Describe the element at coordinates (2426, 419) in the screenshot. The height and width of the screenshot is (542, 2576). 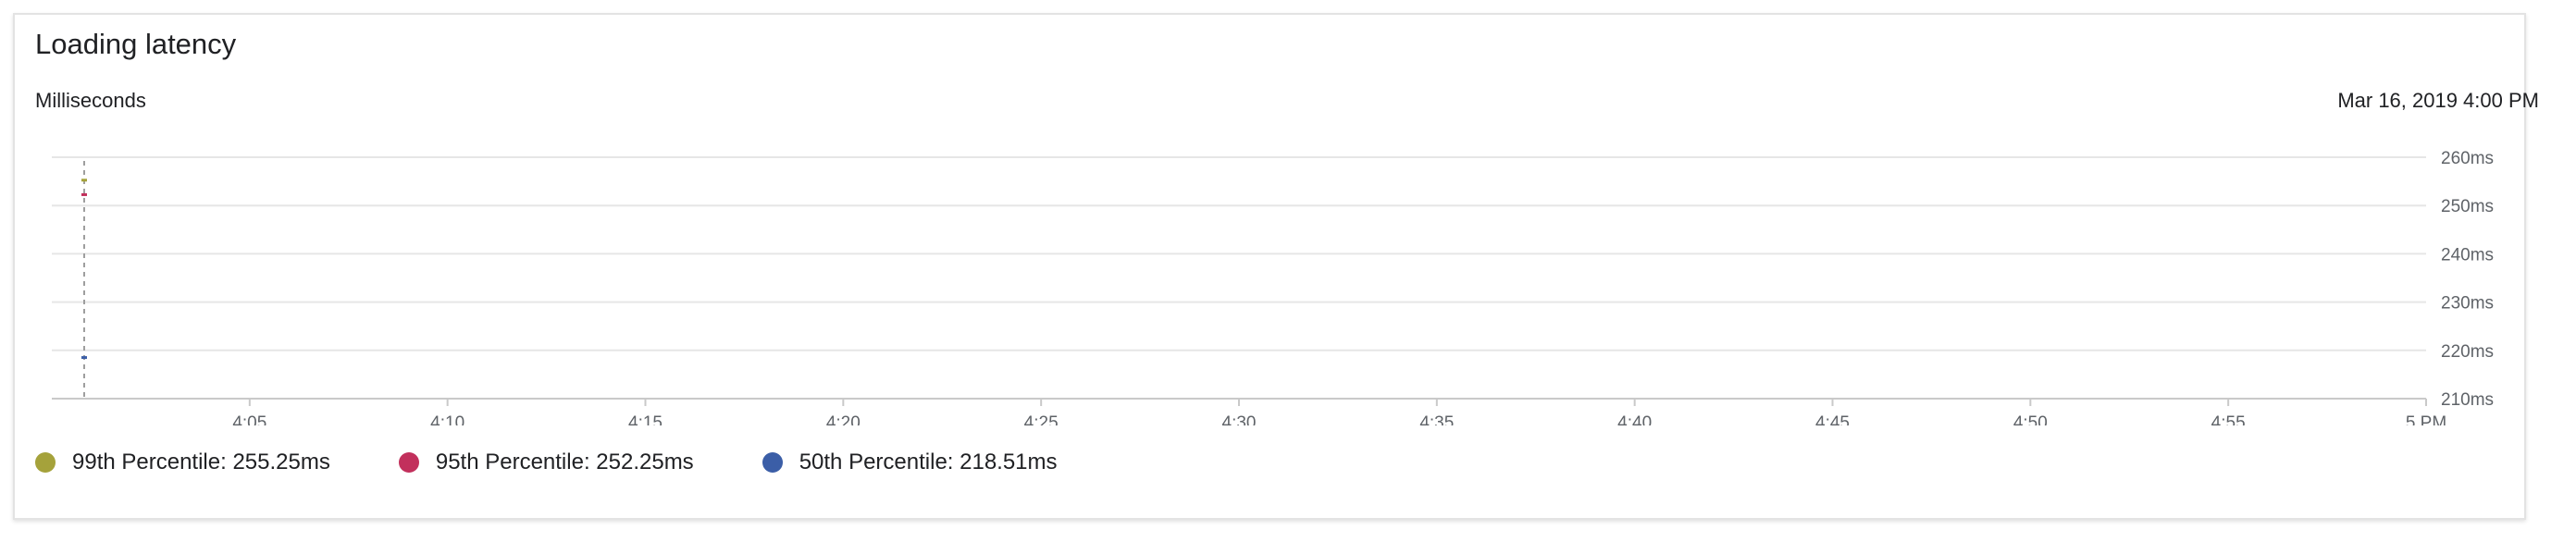
I see `x-tick-label: 5 PM` at that location.